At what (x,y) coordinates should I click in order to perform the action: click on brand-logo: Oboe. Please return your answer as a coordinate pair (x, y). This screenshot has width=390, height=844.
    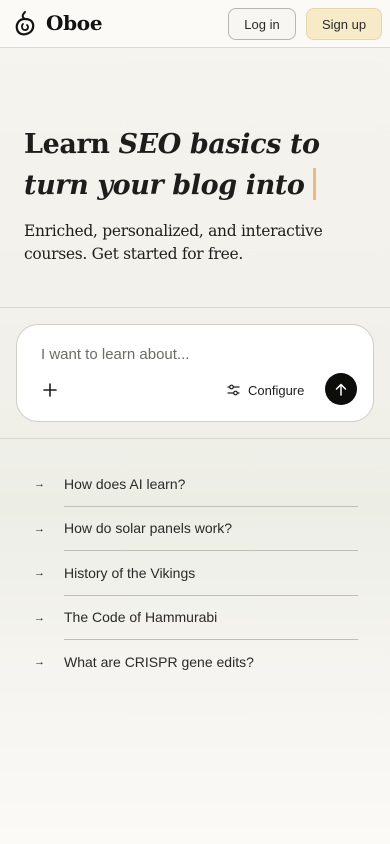
    Looking at the image, I should click on (58, 23).